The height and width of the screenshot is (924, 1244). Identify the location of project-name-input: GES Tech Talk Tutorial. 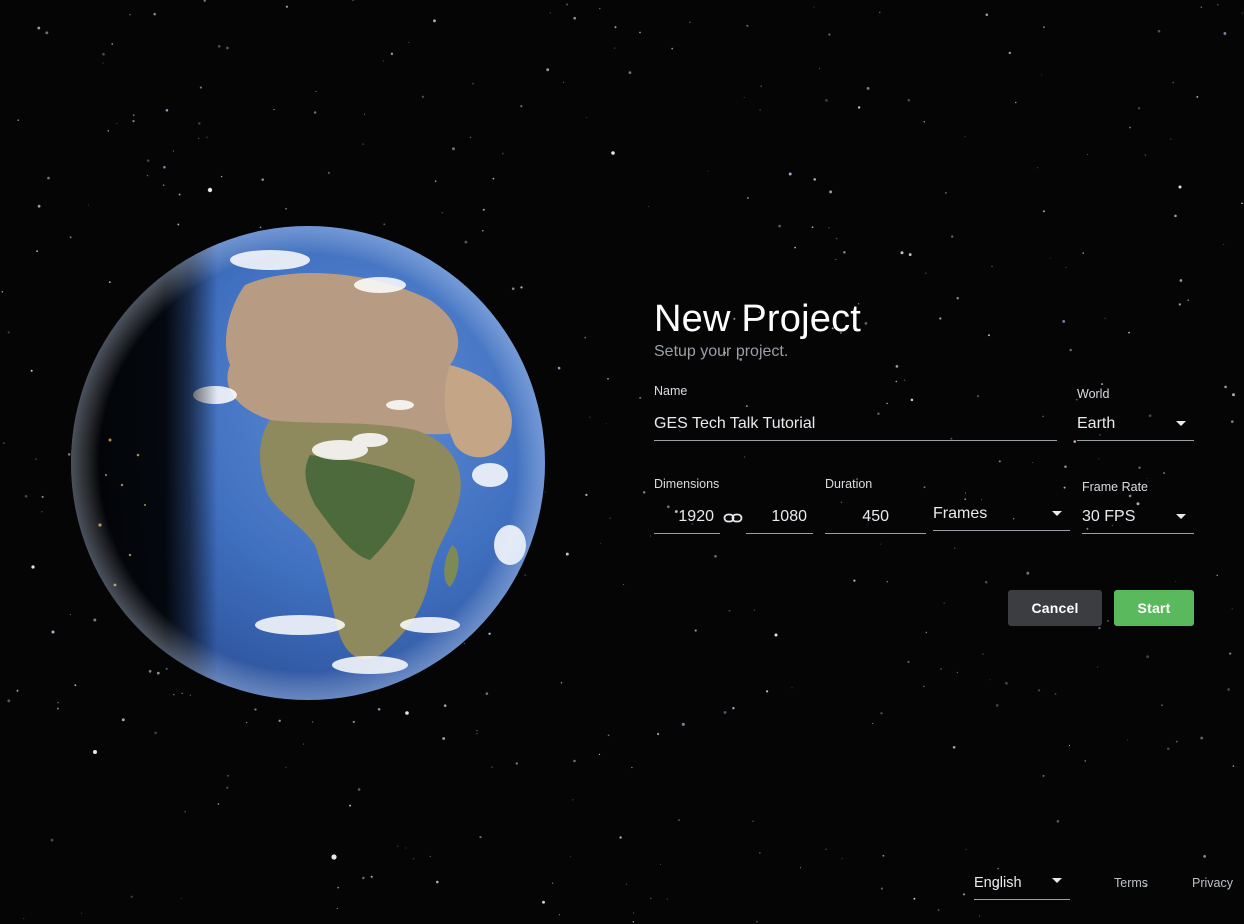
(855, 426).